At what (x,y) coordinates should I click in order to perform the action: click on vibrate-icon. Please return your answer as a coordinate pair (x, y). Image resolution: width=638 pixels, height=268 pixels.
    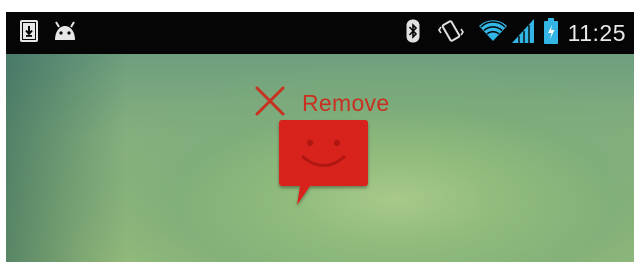
    Looking at the image, I should click on (450, 33).